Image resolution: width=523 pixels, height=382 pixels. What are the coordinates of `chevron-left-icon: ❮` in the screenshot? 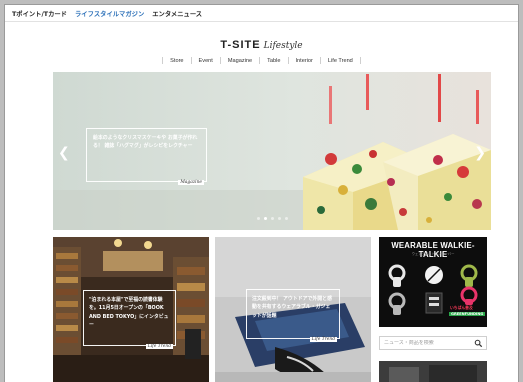 It's located at (64, 153).